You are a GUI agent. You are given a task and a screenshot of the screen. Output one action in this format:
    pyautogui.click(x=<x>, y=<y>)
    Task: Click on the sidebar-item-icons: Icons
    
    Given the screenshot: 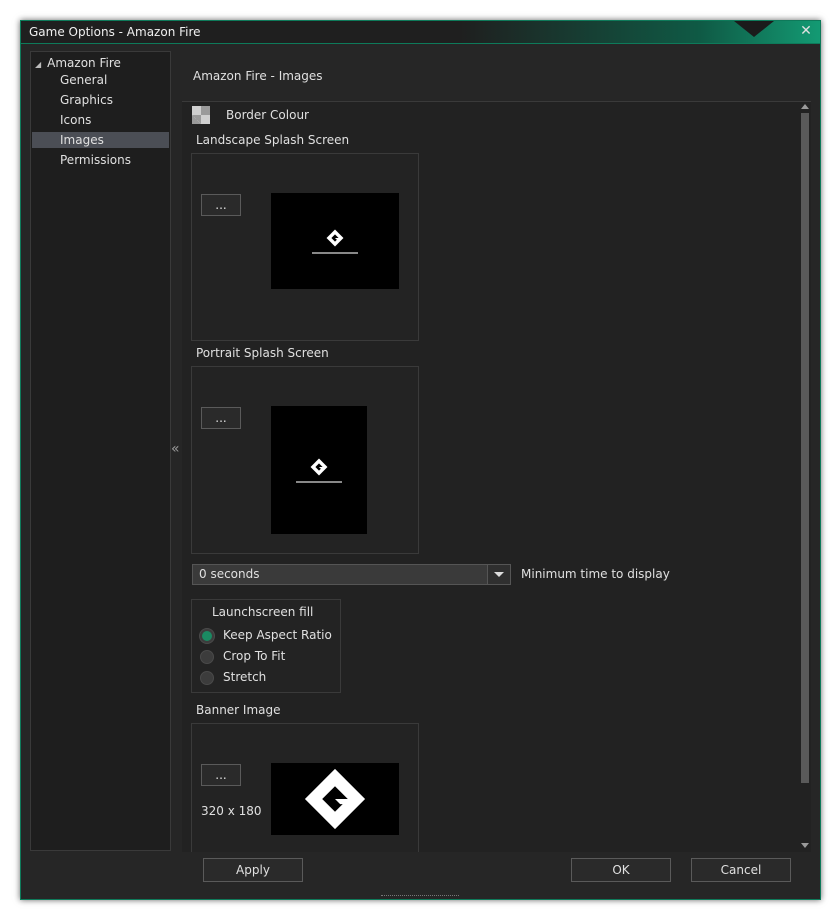 What is the action you would take?
    pyautogui.click(x=100, y=120)
    